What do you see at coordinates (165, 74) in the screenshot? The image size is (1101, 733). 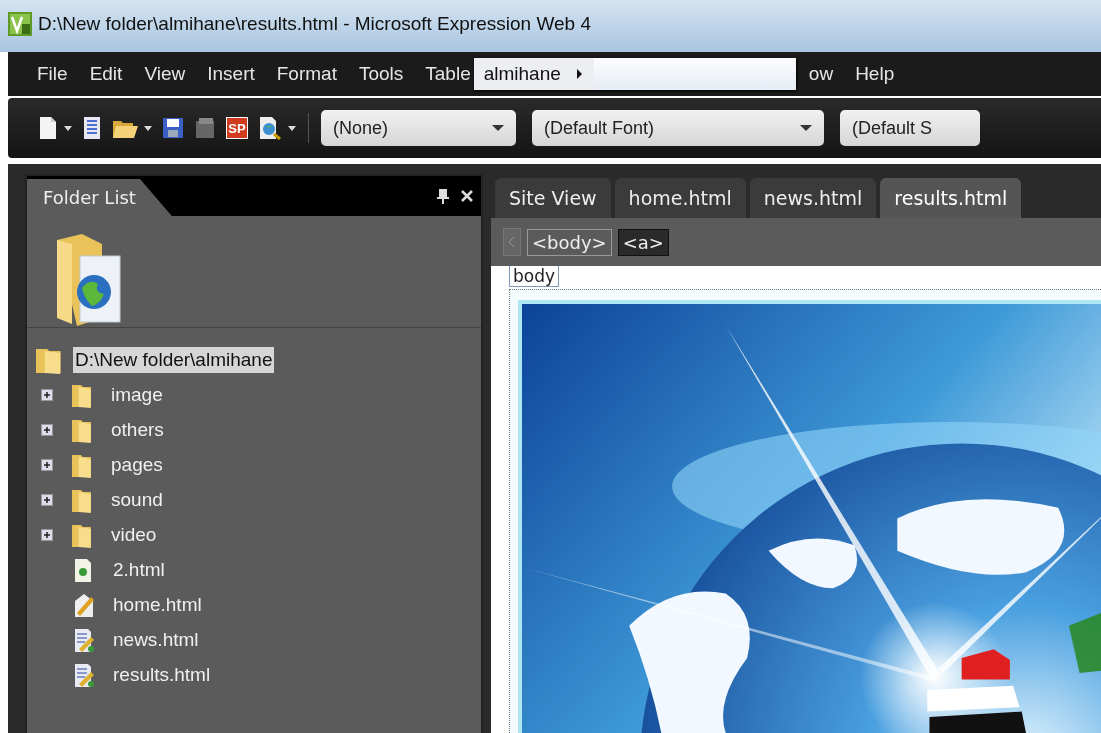 I see `menu-item: View` at bounding box center [165, 74].